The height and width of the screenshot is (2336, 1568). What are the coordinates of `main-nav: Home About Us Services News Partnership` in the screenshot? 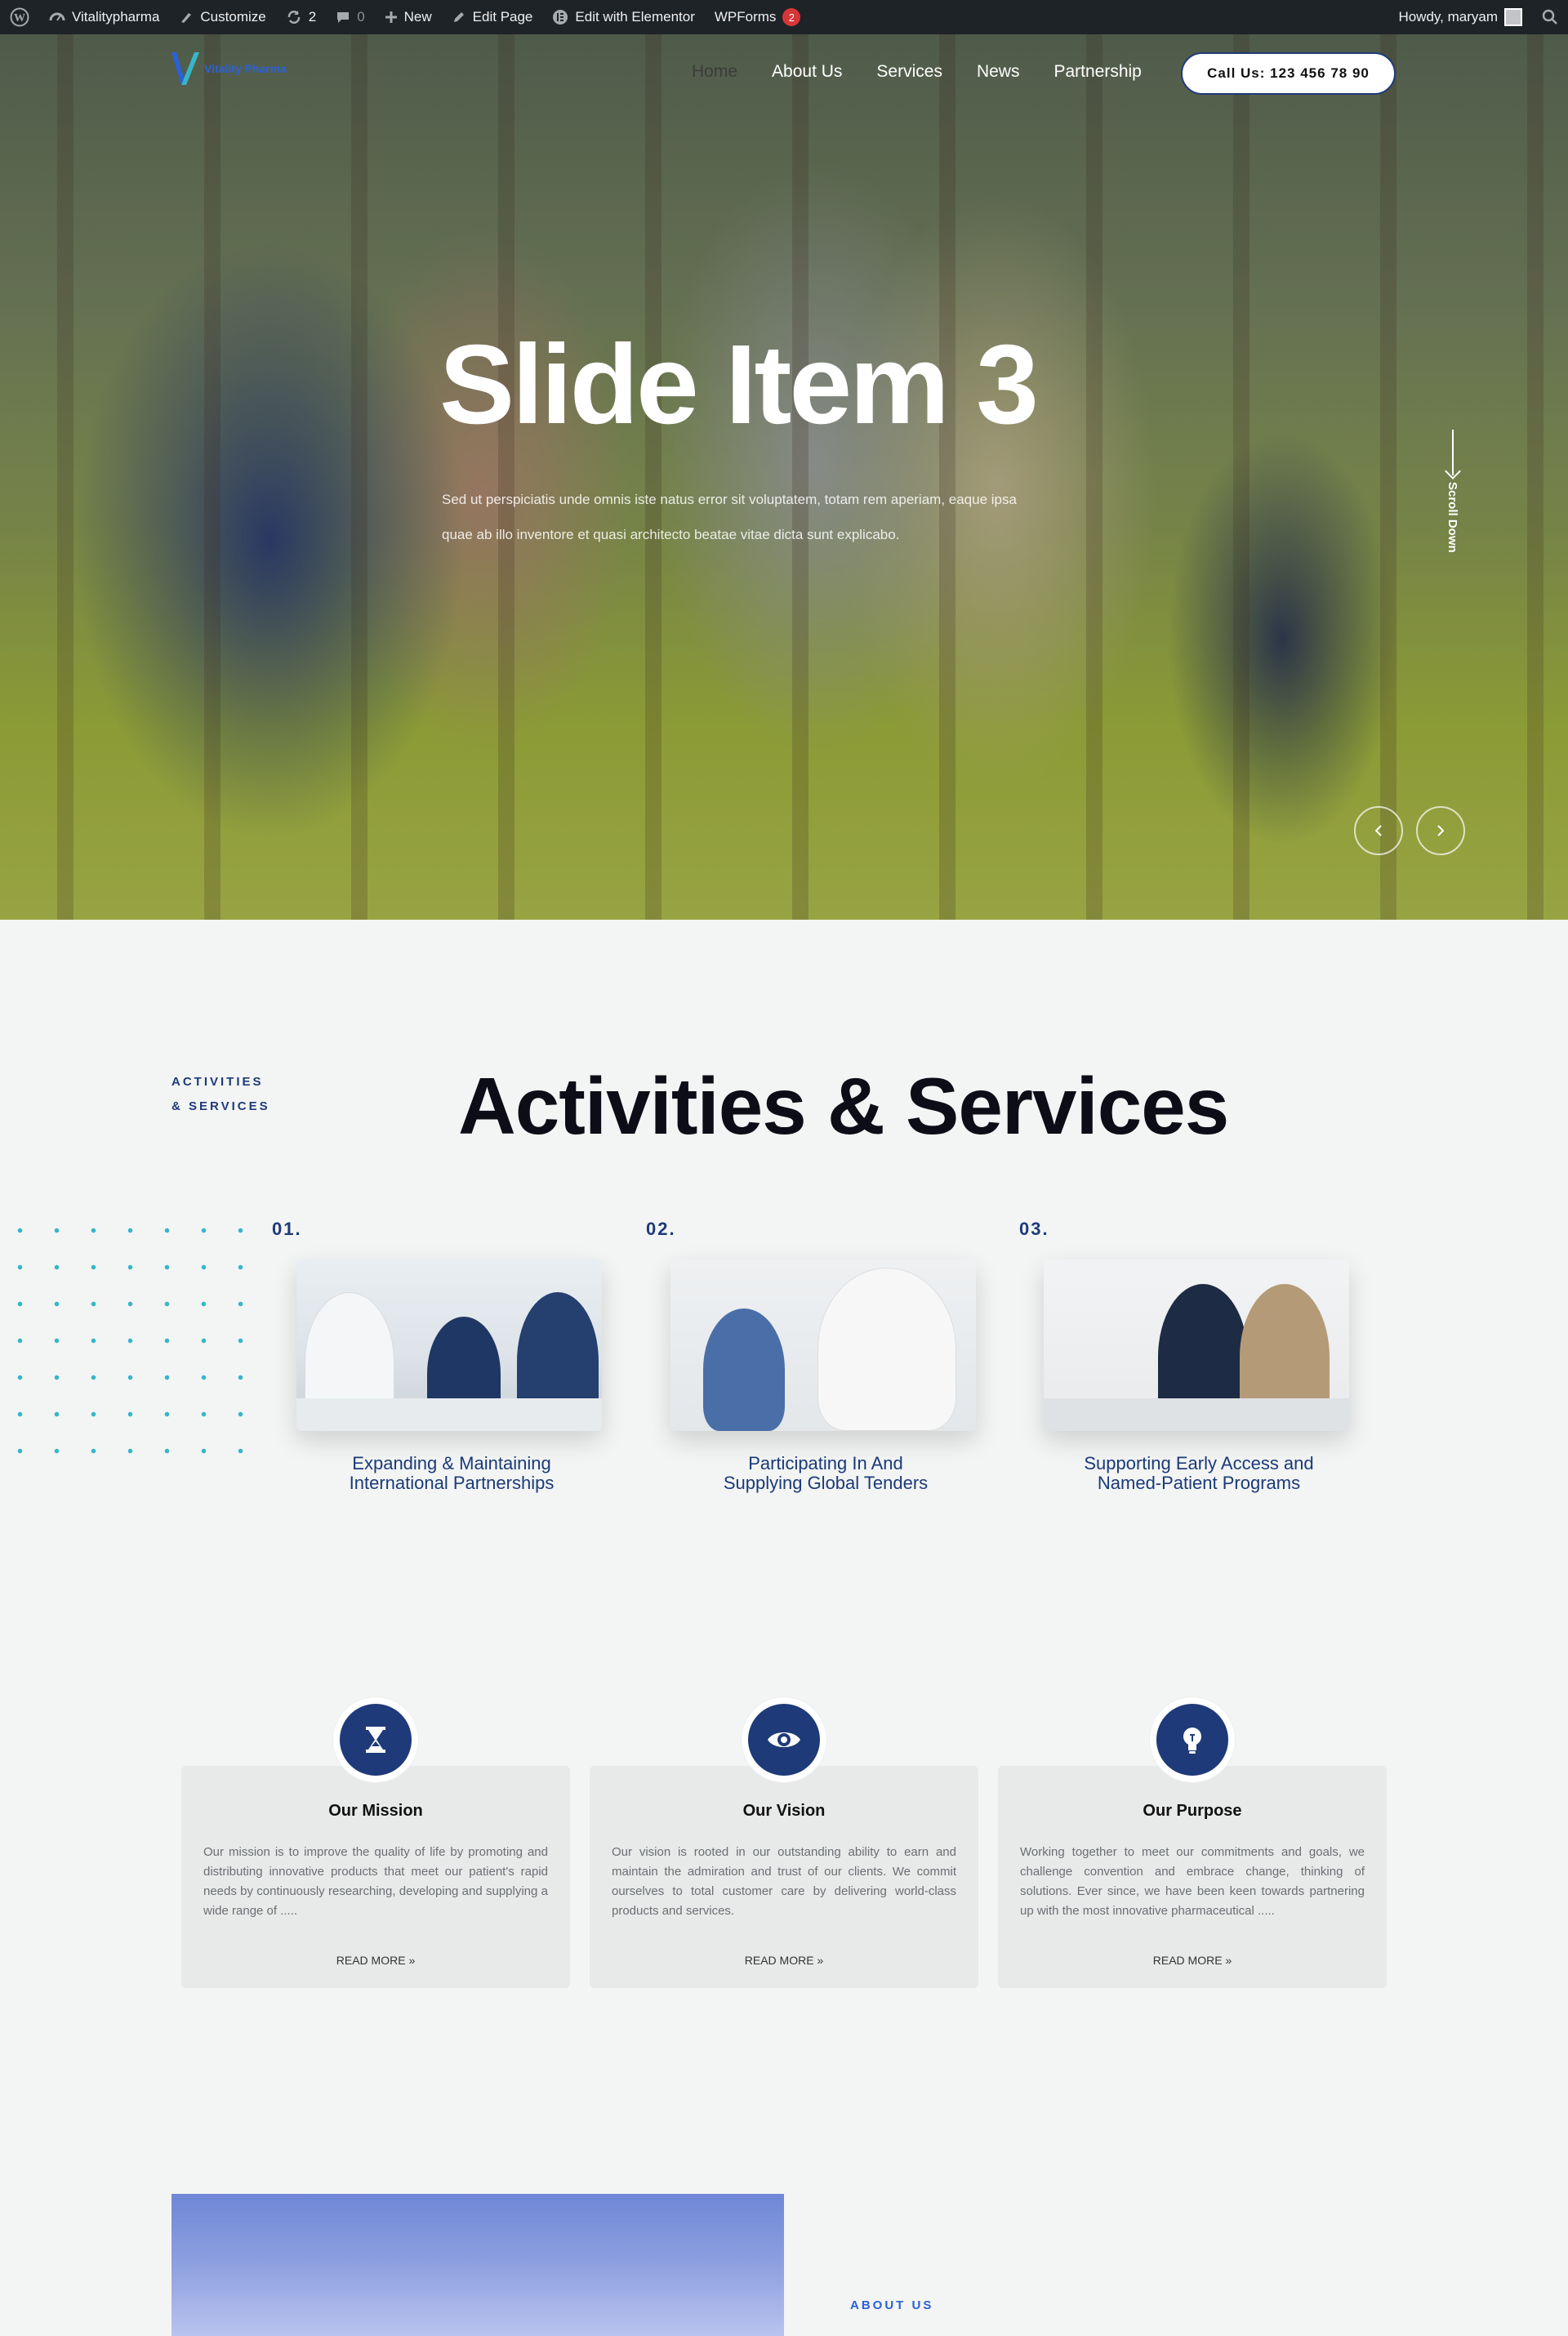 It's located at (917, 72).